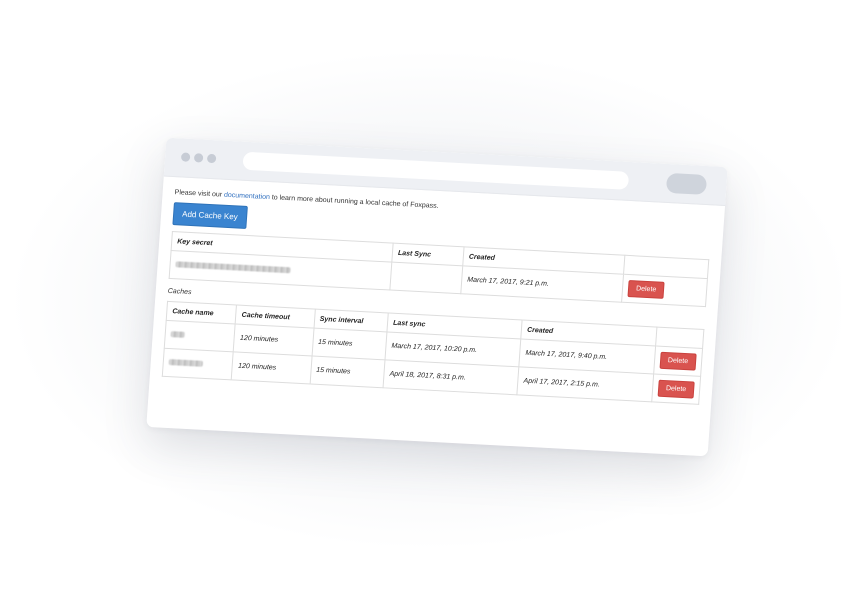 This screenshot has width=841, height=602. I want to click on add-cache-key-button: Add Cache Key, so click(210, 215).